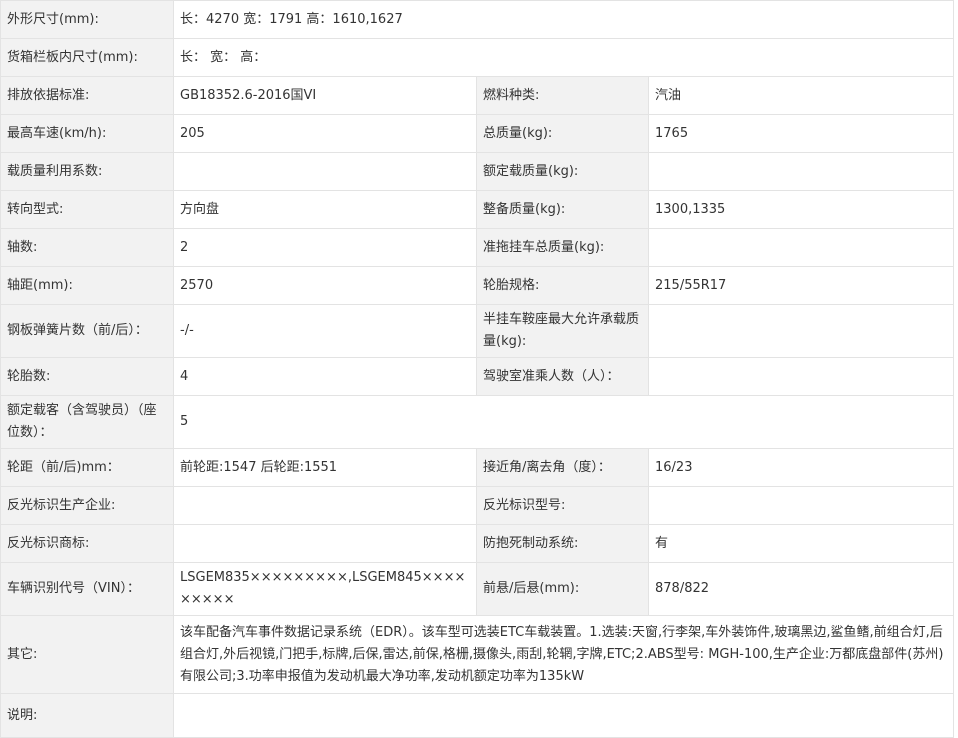  What do you see at coordinates (801, 95) in the screenshot?
I see `field-value: 汽油` at bounding box center [801, 95].